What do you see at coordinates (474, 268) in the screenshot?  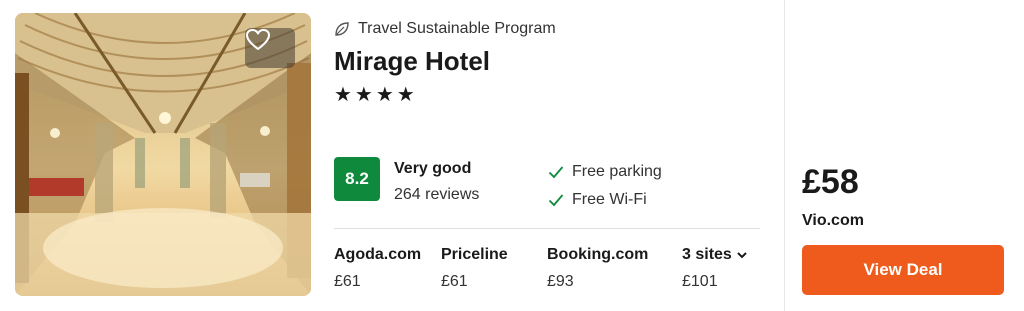 I see `site-price-priceline: Priceline £61` at bounding box center [474, 268].